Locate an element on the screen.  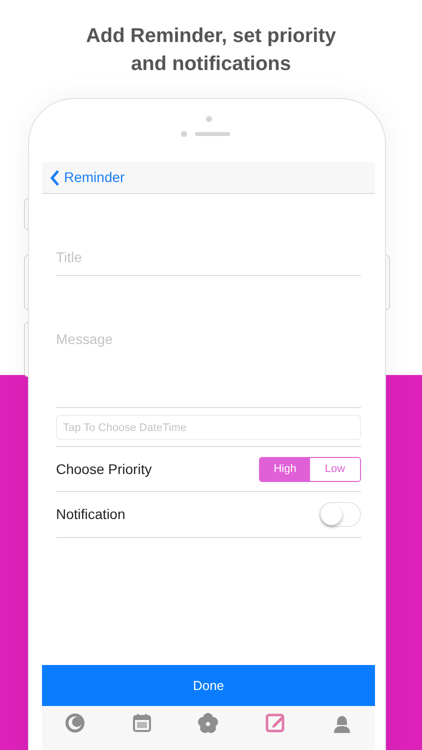
ring-icon is located at coordinates (75, 723).